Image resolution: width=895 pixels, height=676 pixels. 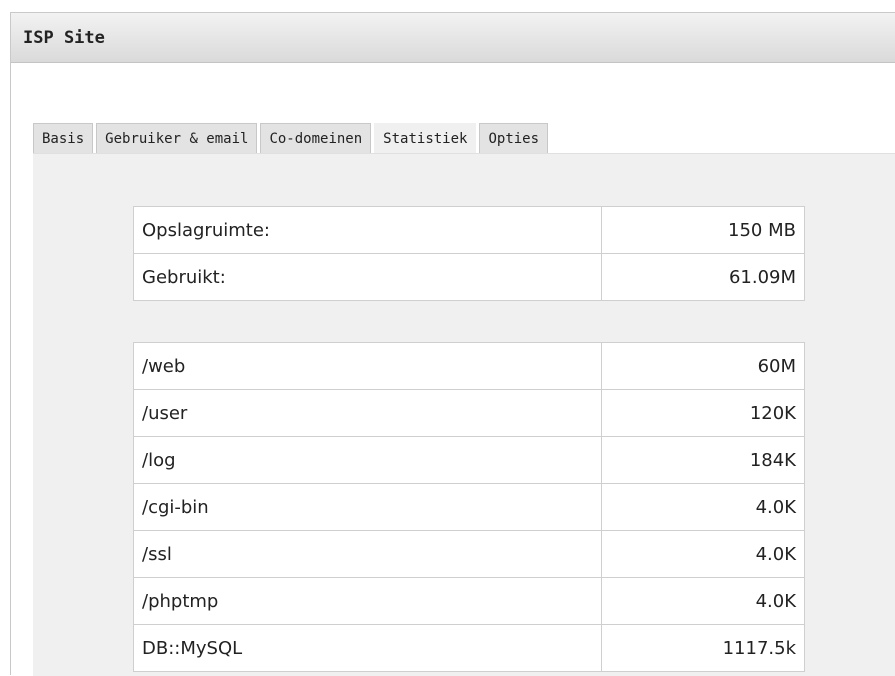 What do you see at coordinates (367, 460) in the screenshot?
I see `dir-label: /log` at bounding box center [367, 460].